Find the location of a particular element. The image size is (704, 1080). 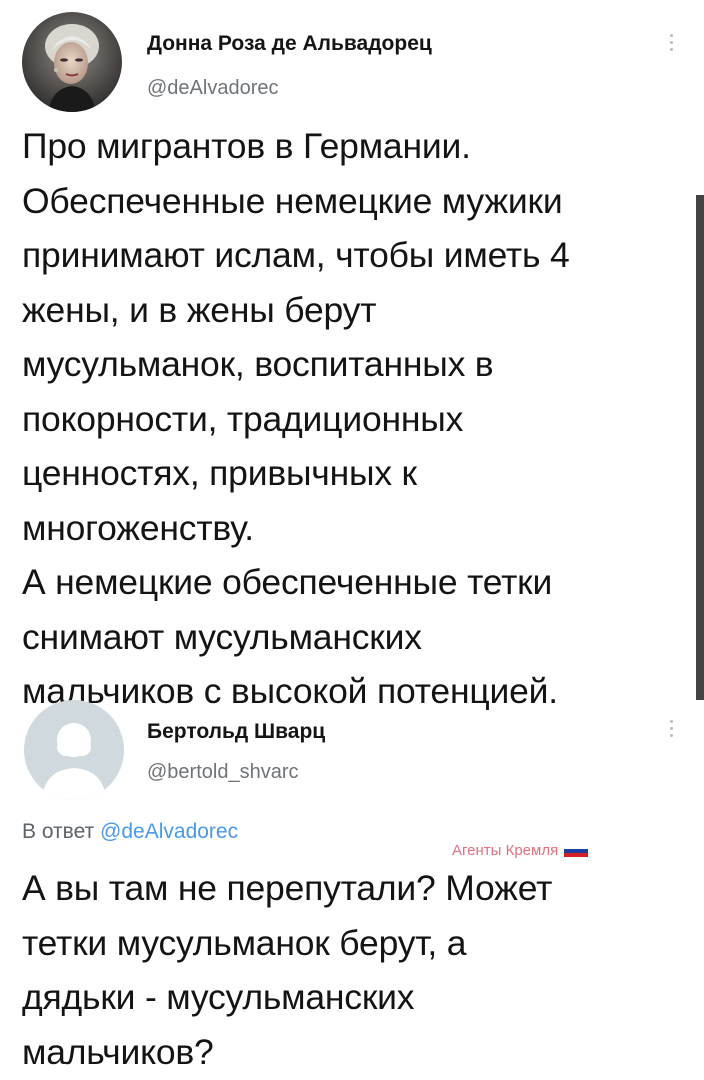

watermark: Агенты Кремля is located at coordinates (520, 850).